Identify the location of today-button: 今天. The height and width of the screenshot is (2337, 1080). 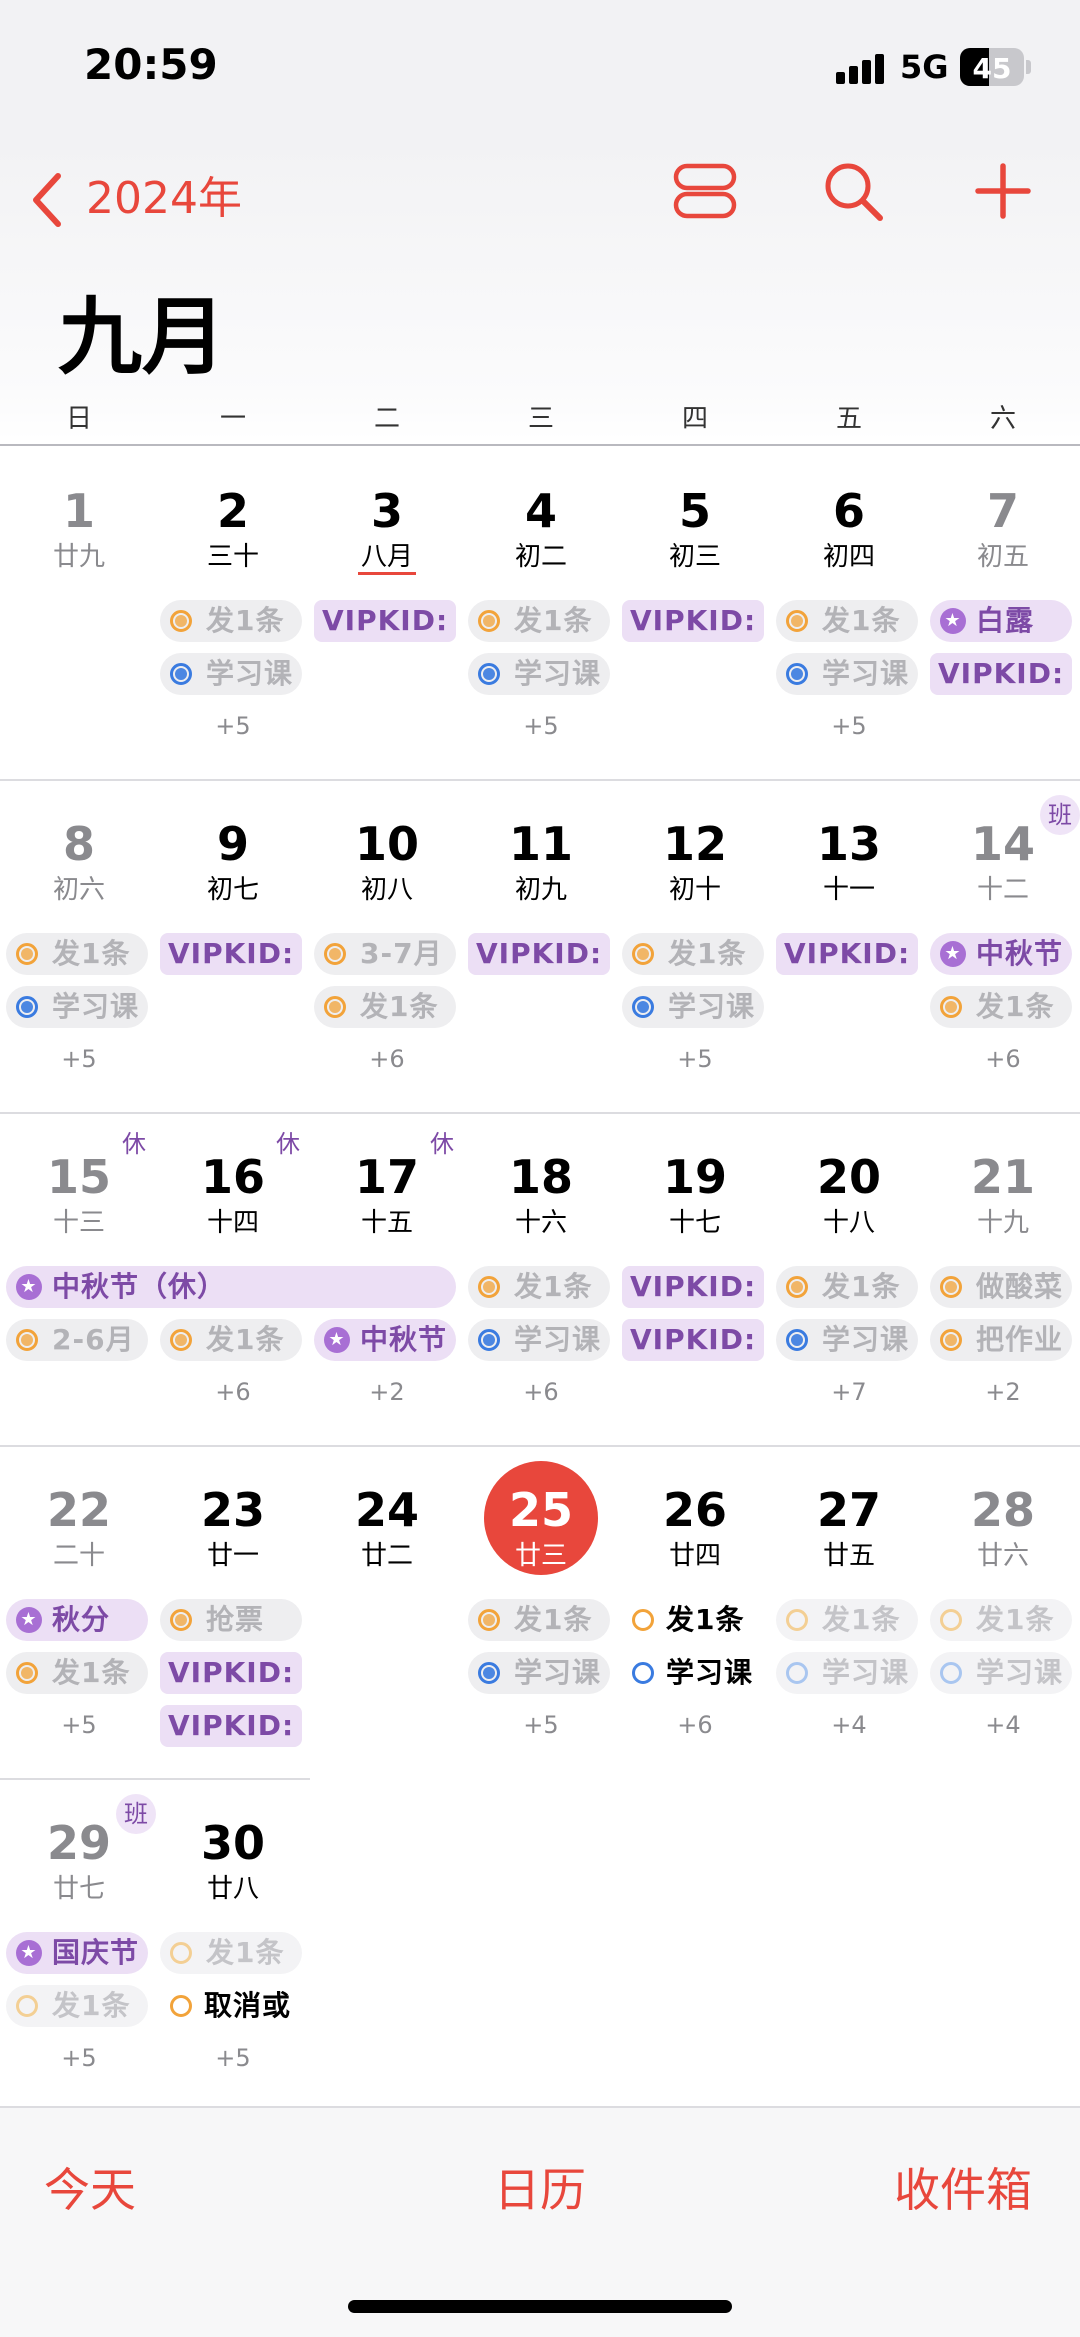
(90, 2187).